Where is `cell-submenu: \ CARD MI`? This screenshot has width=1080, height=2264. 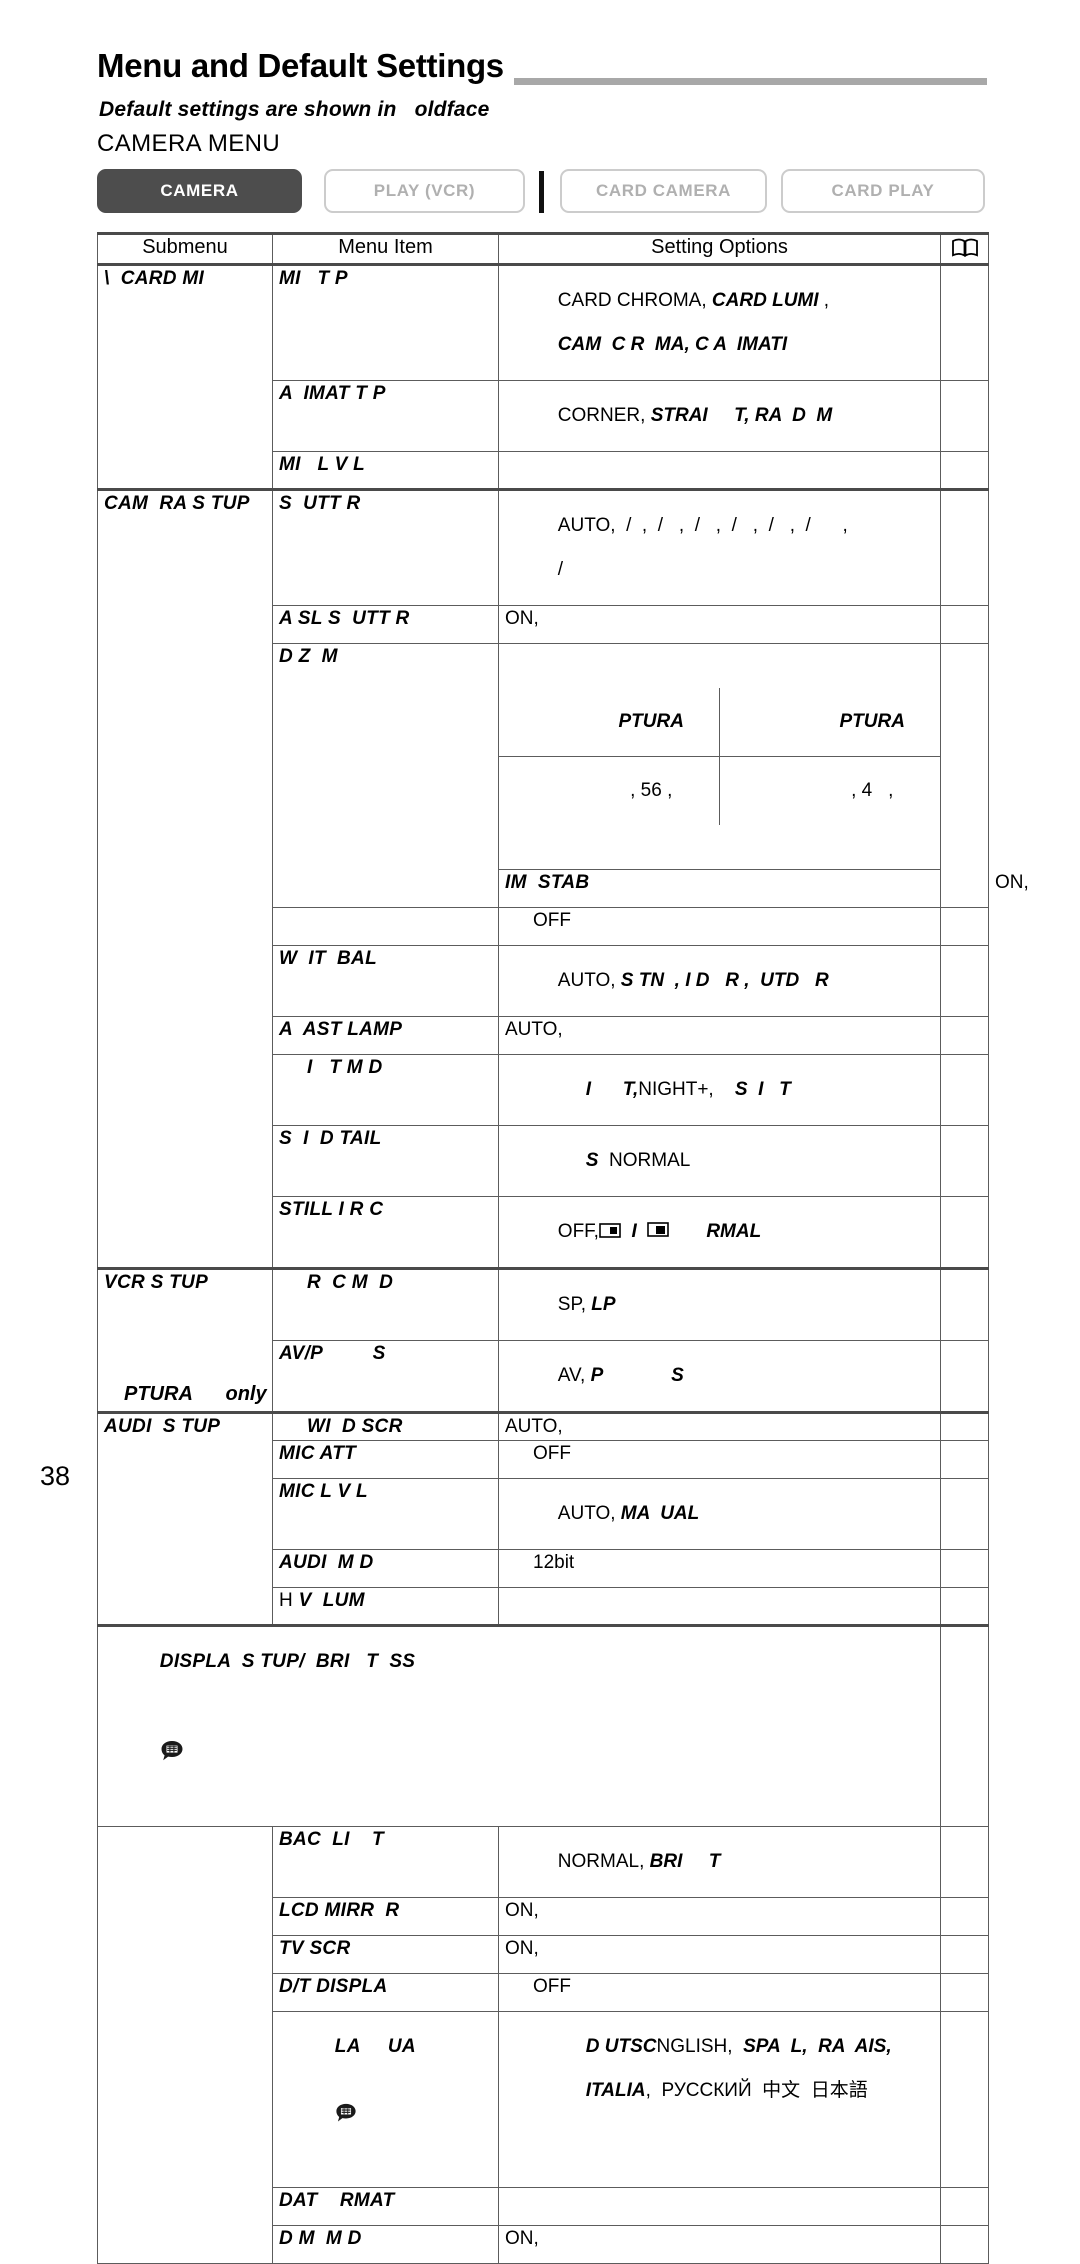
cell-submenu: \ CARD MI is located at coordinates (185, 376).